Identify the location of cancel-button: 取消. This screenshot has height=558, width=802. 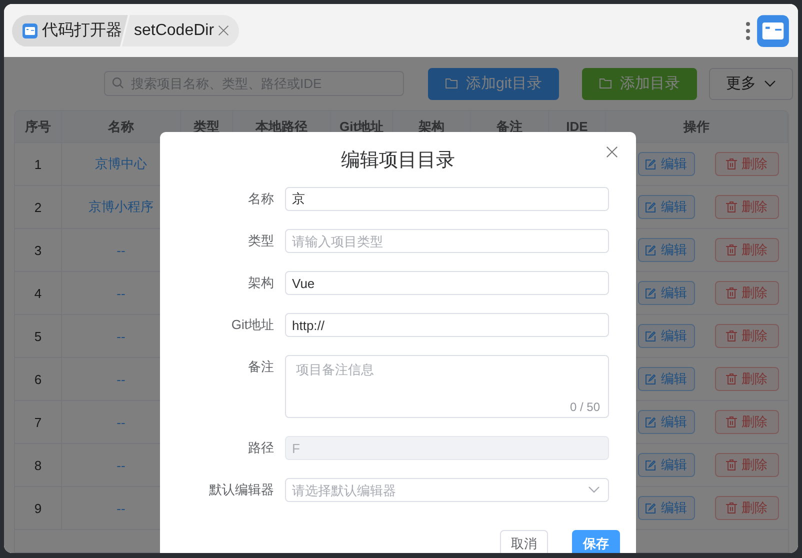
(524, 541).